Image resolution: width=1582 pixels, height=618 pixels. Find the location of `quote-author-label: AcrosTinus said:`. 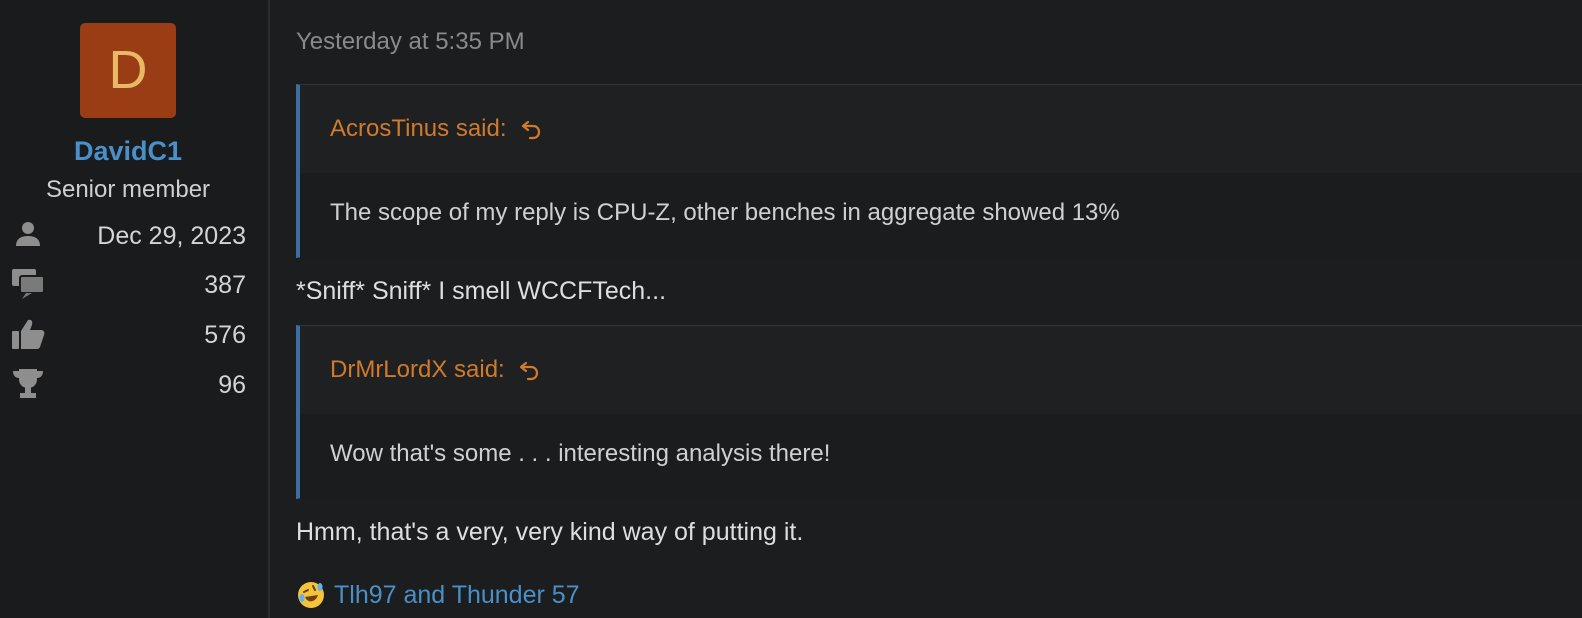

quote-author-label: AcrosTinus said: is located at coordinates (418, 128).